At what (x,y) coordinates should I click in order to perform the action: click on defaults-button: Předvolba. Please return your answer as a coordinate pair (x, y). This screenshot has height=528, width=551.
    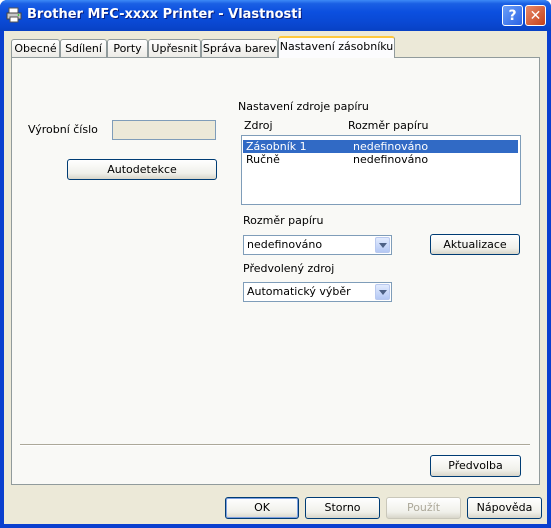
    Looking at the image, I should click on (475, 466).